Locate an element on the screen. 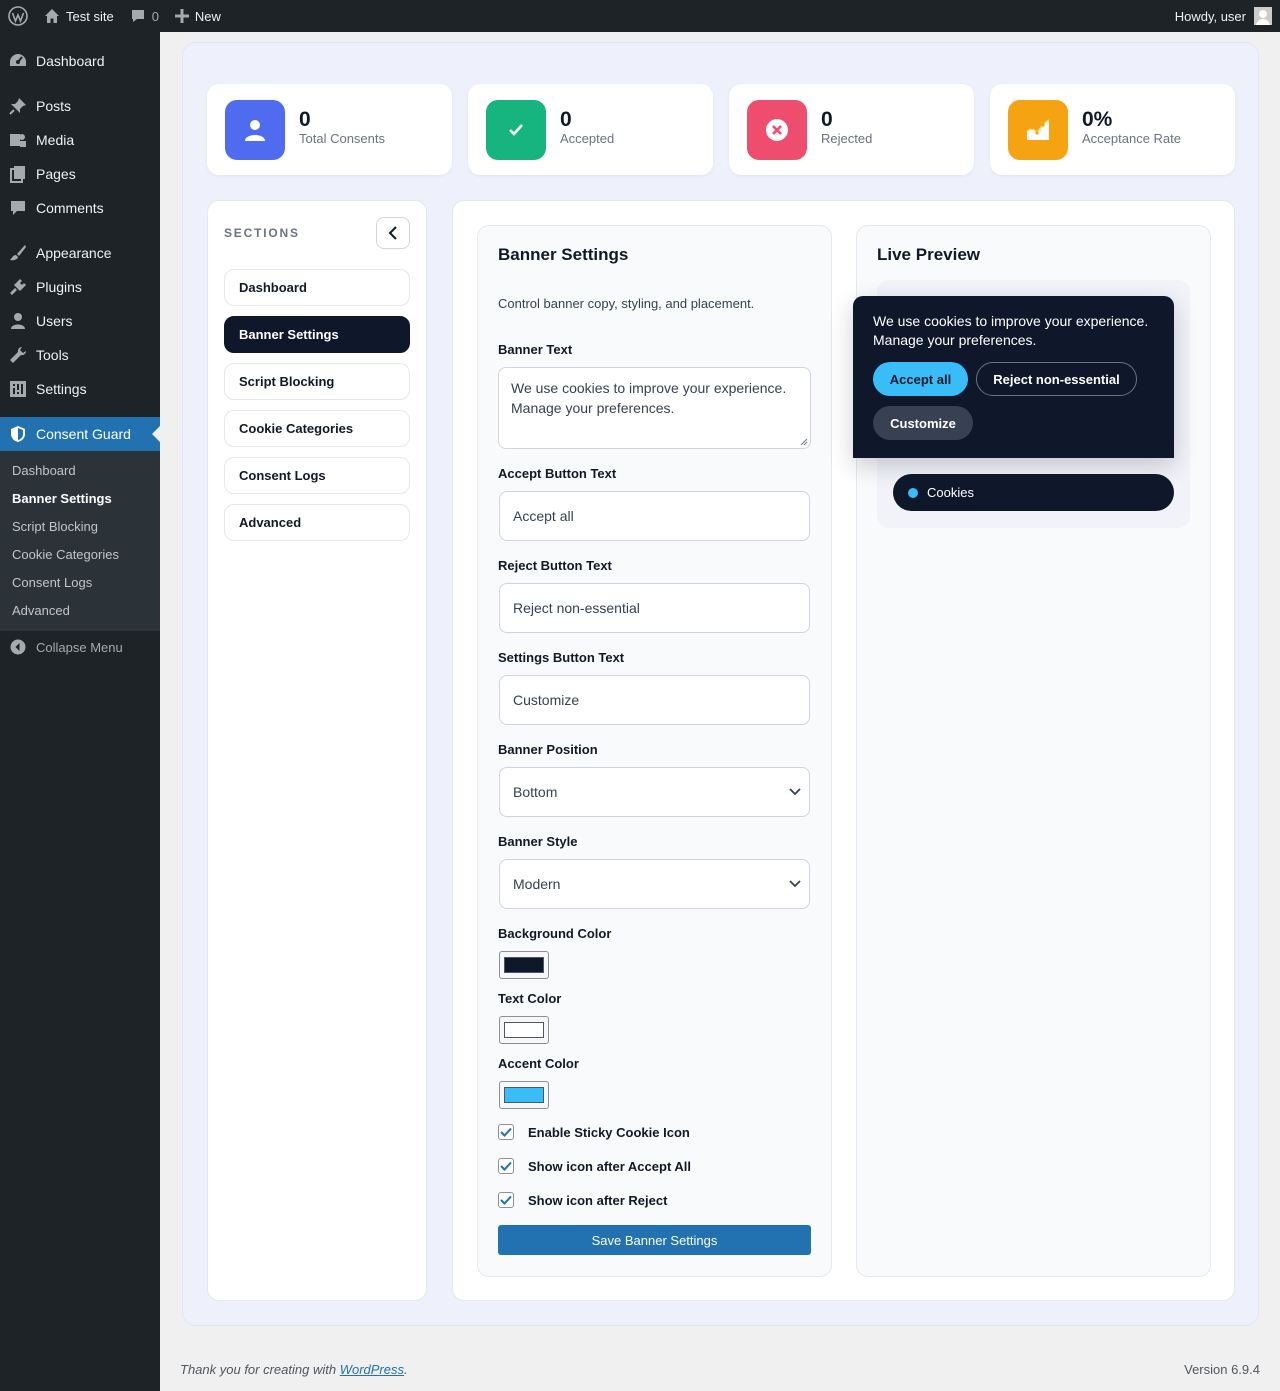 The image size is (1280, 1391). sections-collapse-button is located at coordinates (393, 233).